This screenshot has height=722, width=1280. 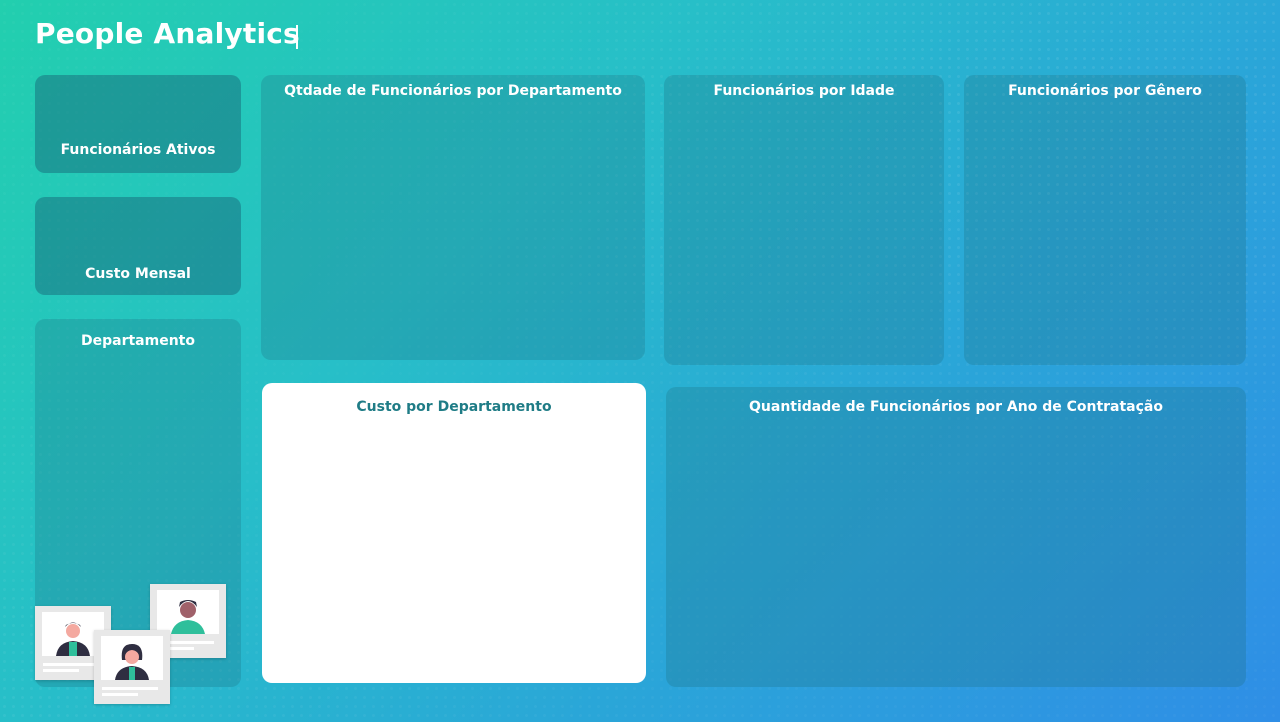 I want to click on employee-photos-illustration, so click(x=135, y=646).